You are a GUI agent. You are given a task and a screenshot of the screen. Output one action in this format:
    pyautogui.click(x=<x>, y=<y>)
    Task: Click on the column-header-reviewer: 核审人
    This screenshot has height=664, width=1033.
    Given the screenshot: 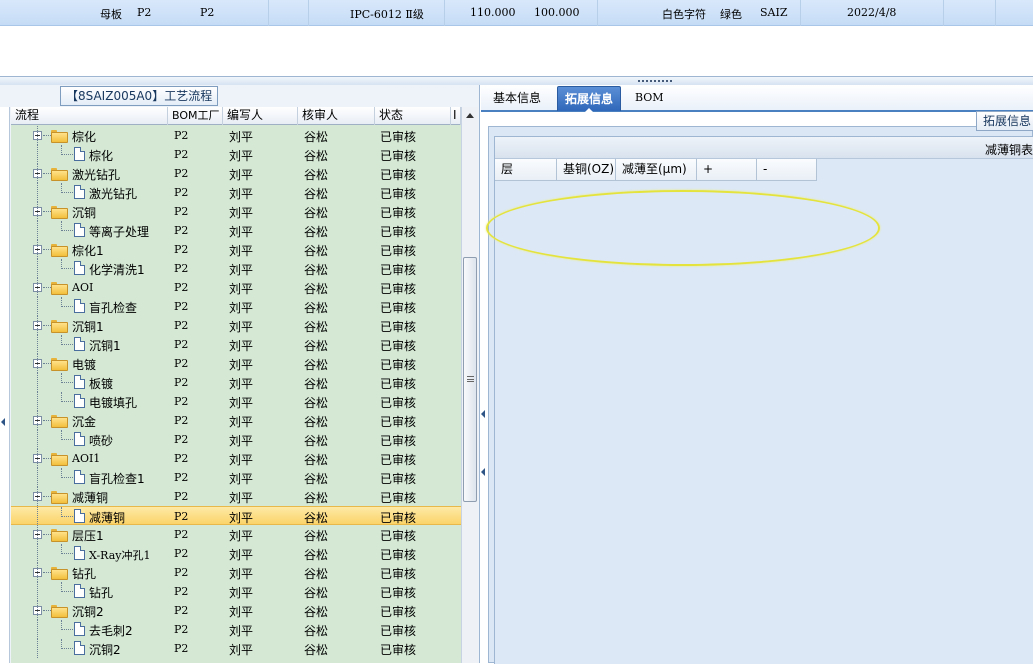 What is the action you would take?
    pyautogui.click(x=336, y=116)
    